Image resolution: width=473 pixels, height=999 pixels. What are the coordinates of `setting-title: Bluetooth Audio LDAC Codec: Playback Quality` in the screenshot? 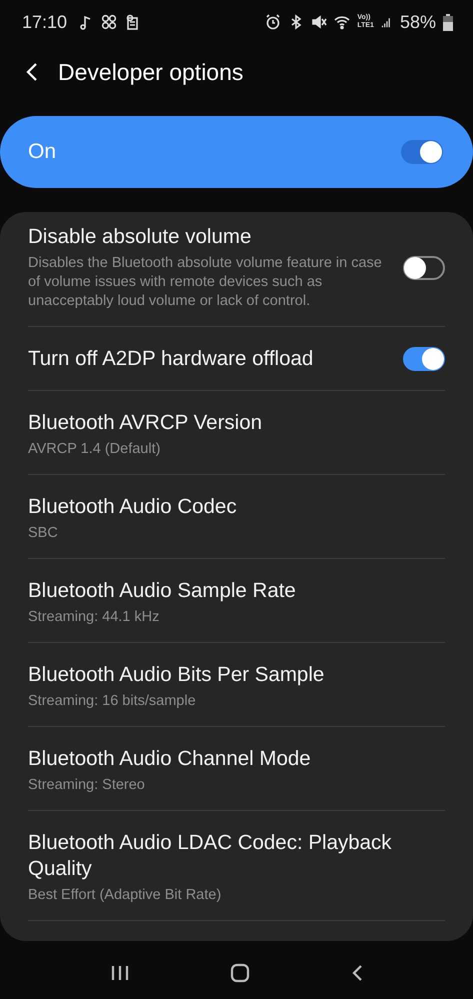 It's located at (210, 856).